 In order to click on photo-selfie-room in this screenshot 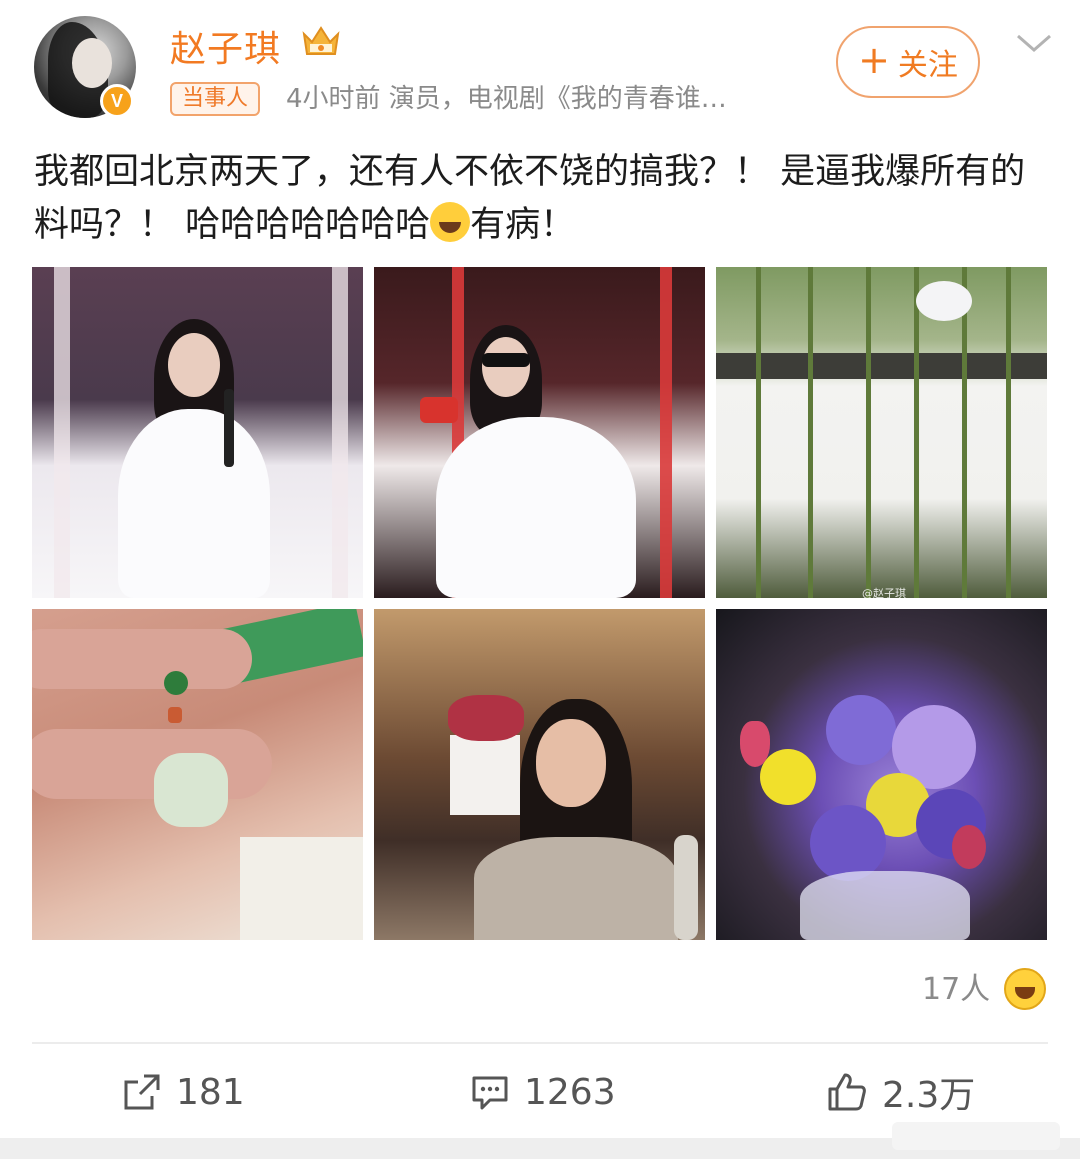, I will do `click(539, 774)`.